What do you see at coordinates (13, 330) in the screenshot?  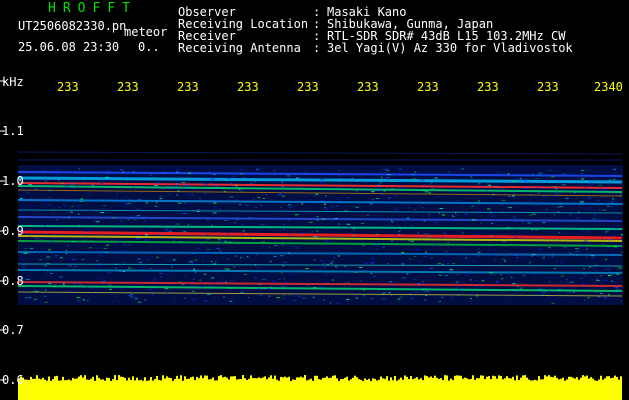 I see `y-label: 0.7` at bounding box center [13, 330].